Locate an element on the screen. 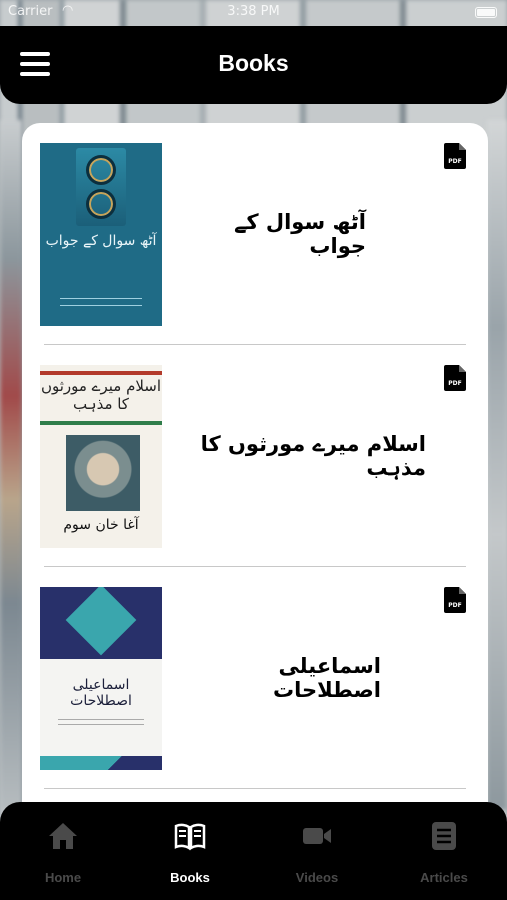 This screenshot has height=900, width=507. video-camera-icon is located at coordinates (317, 836).